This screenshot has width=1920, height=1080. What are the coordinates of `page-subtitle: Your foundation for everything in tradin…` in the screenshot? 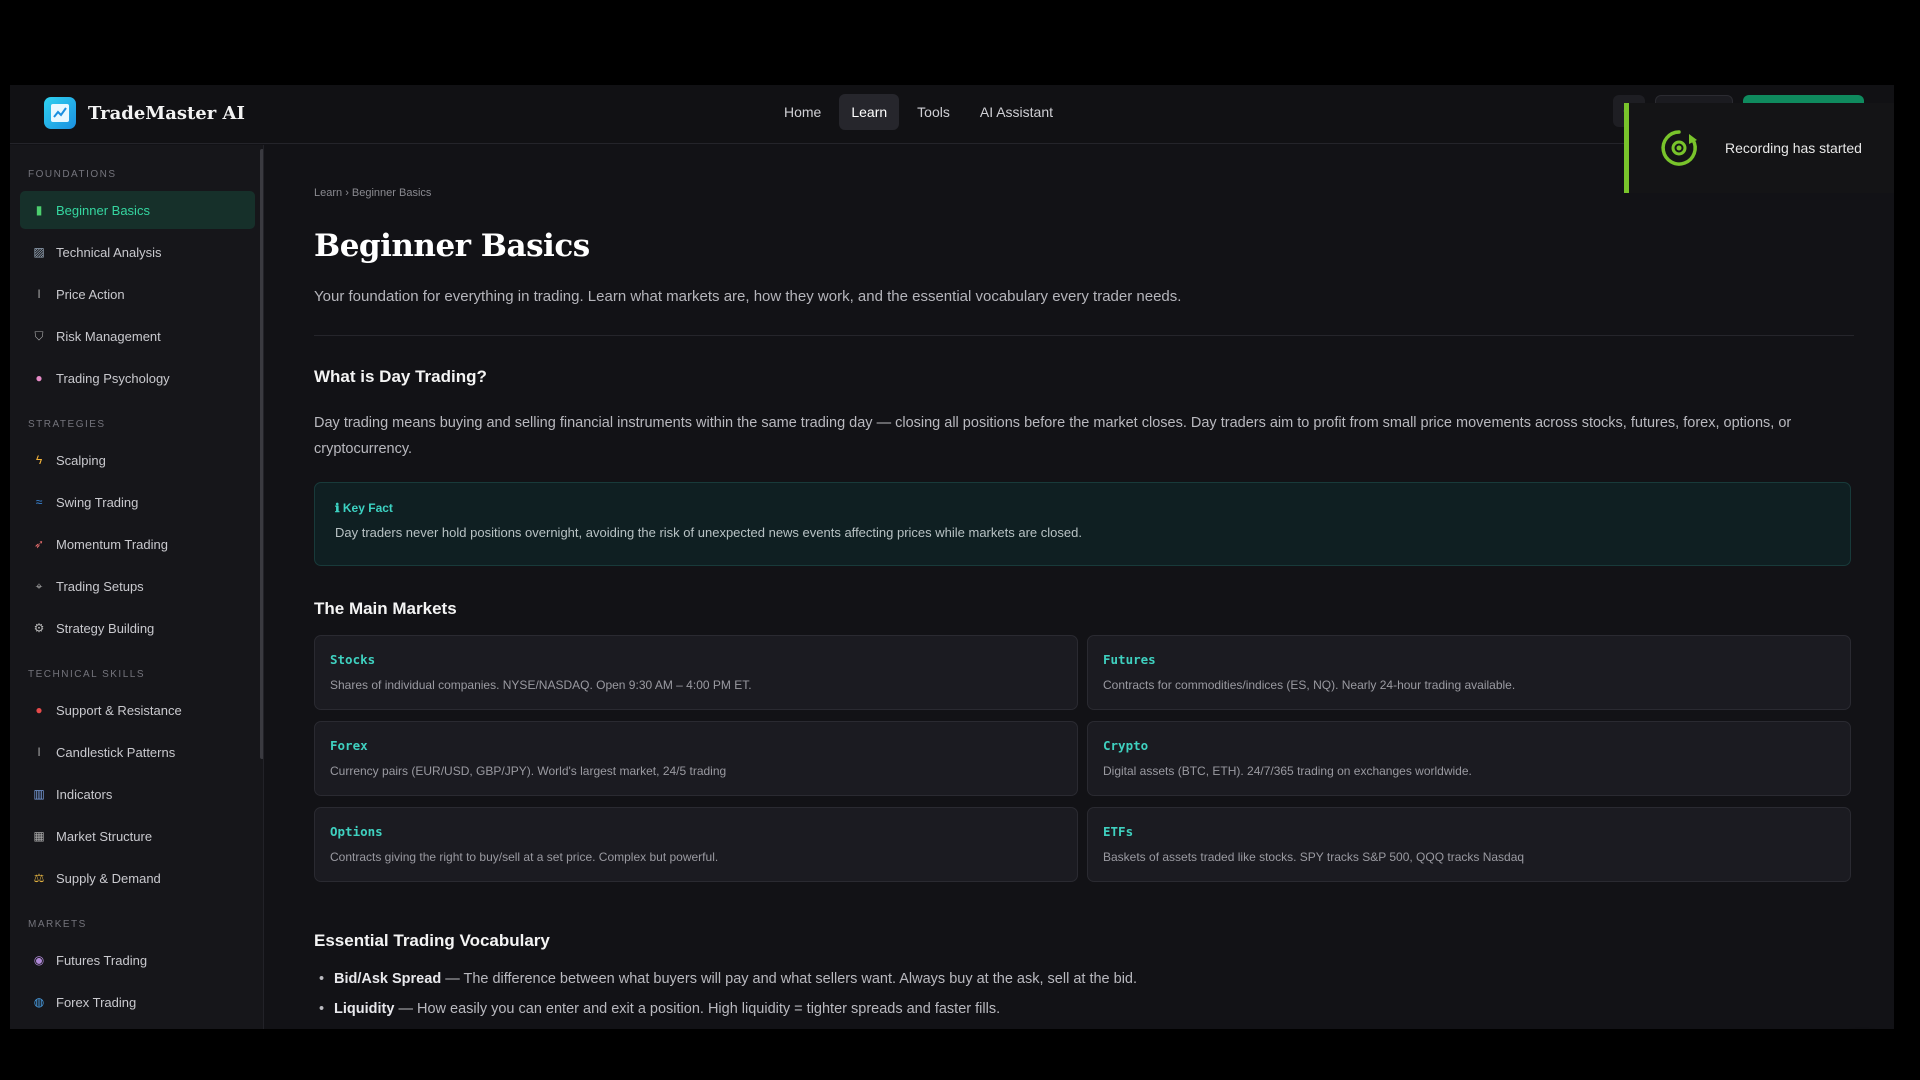 It's located at (748, 296).